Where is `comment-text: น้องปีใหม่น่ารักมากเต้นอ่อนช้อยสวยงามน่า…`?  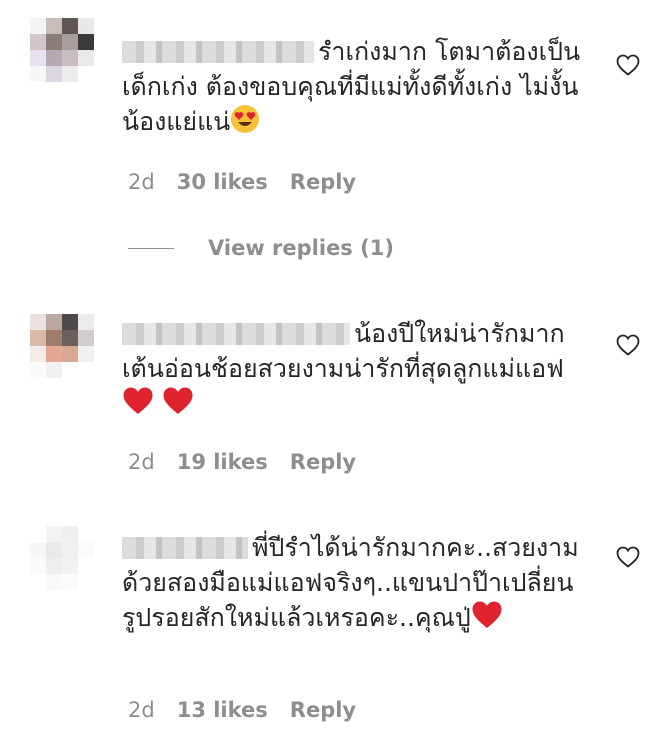 comment-text: น้องปีใหม่น่ารักมากเต้นอ่อนช้อยสวยงามน่า… is located at coordinates (357, 370).